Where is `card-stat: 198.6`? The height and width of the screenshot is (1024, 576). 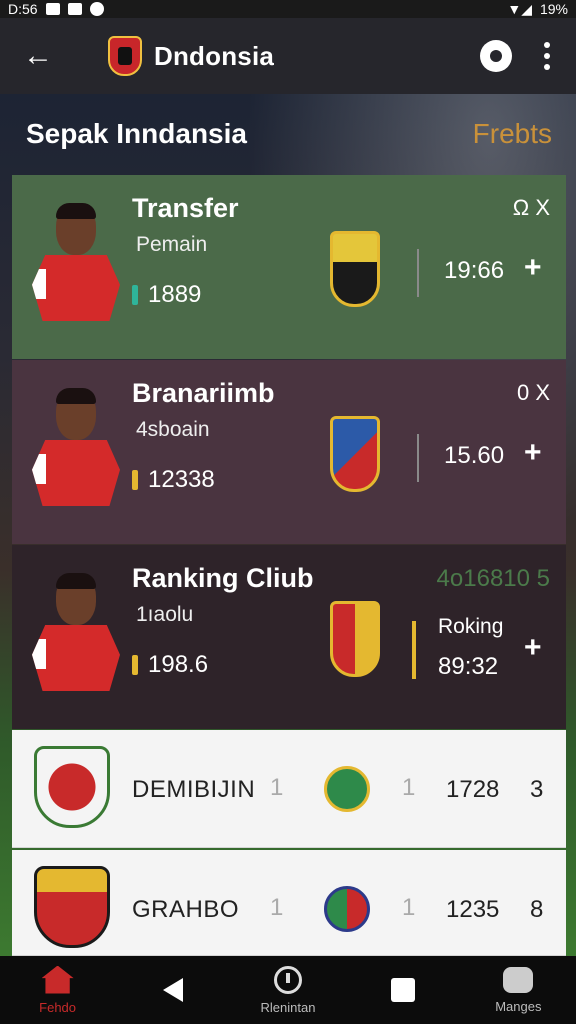
card-stat: 198.6 is located at coordinates (178, 664).